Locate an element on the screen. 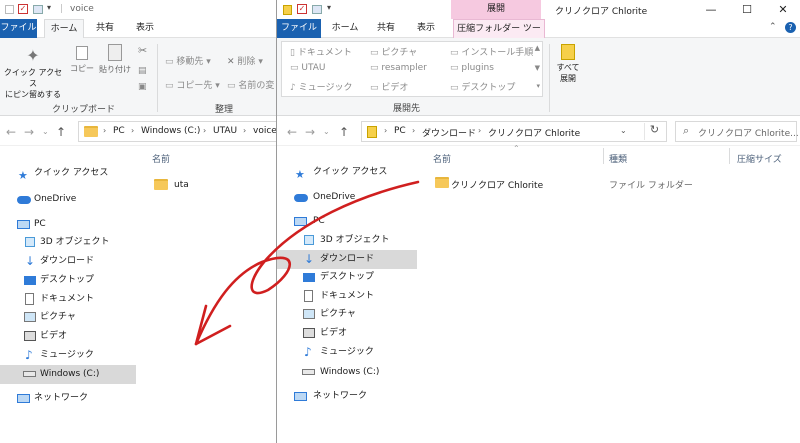  destination-music: ♪ ミュージック is located at coordinates (321, 86).